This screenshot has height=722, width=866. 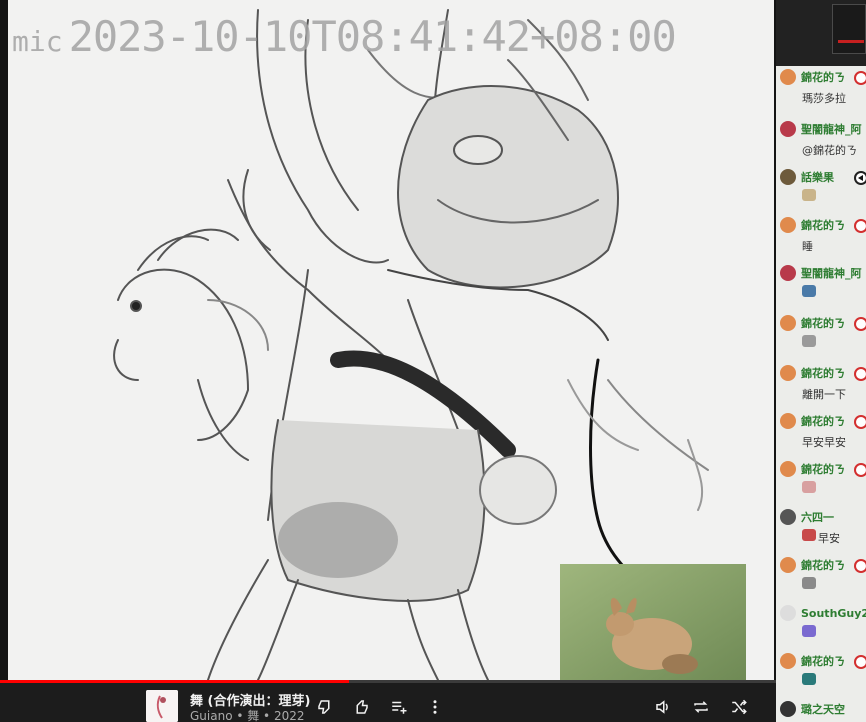 What do you see at coordinates (701, 707) in the screenshot?
I see `repeat-icon` at bounding box center [701, 707].